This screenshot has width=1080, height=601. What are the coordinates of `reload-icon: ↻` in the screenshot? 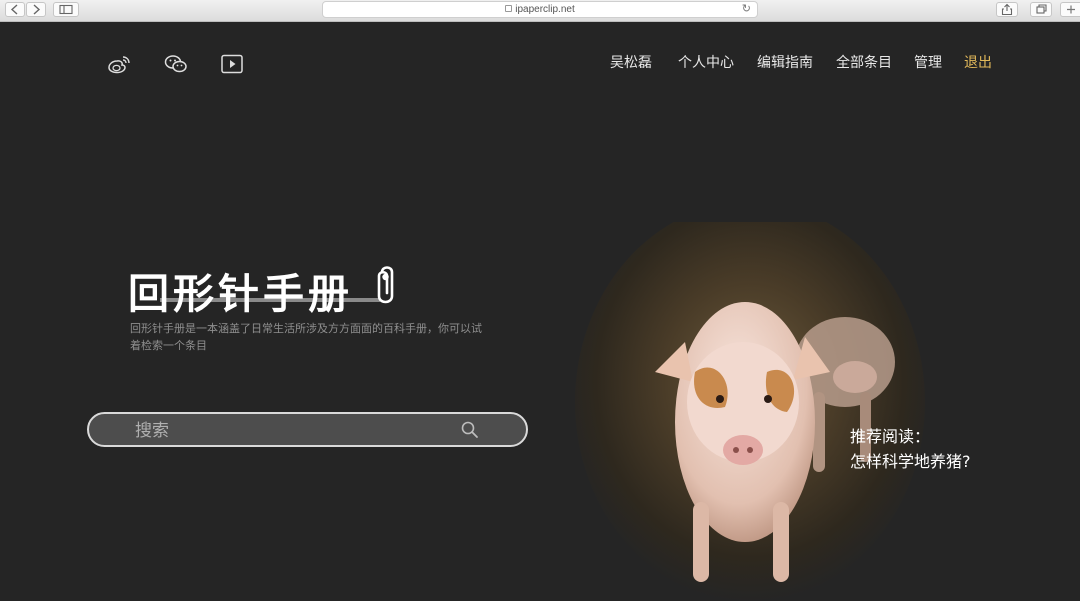 It's located at (746, 9).